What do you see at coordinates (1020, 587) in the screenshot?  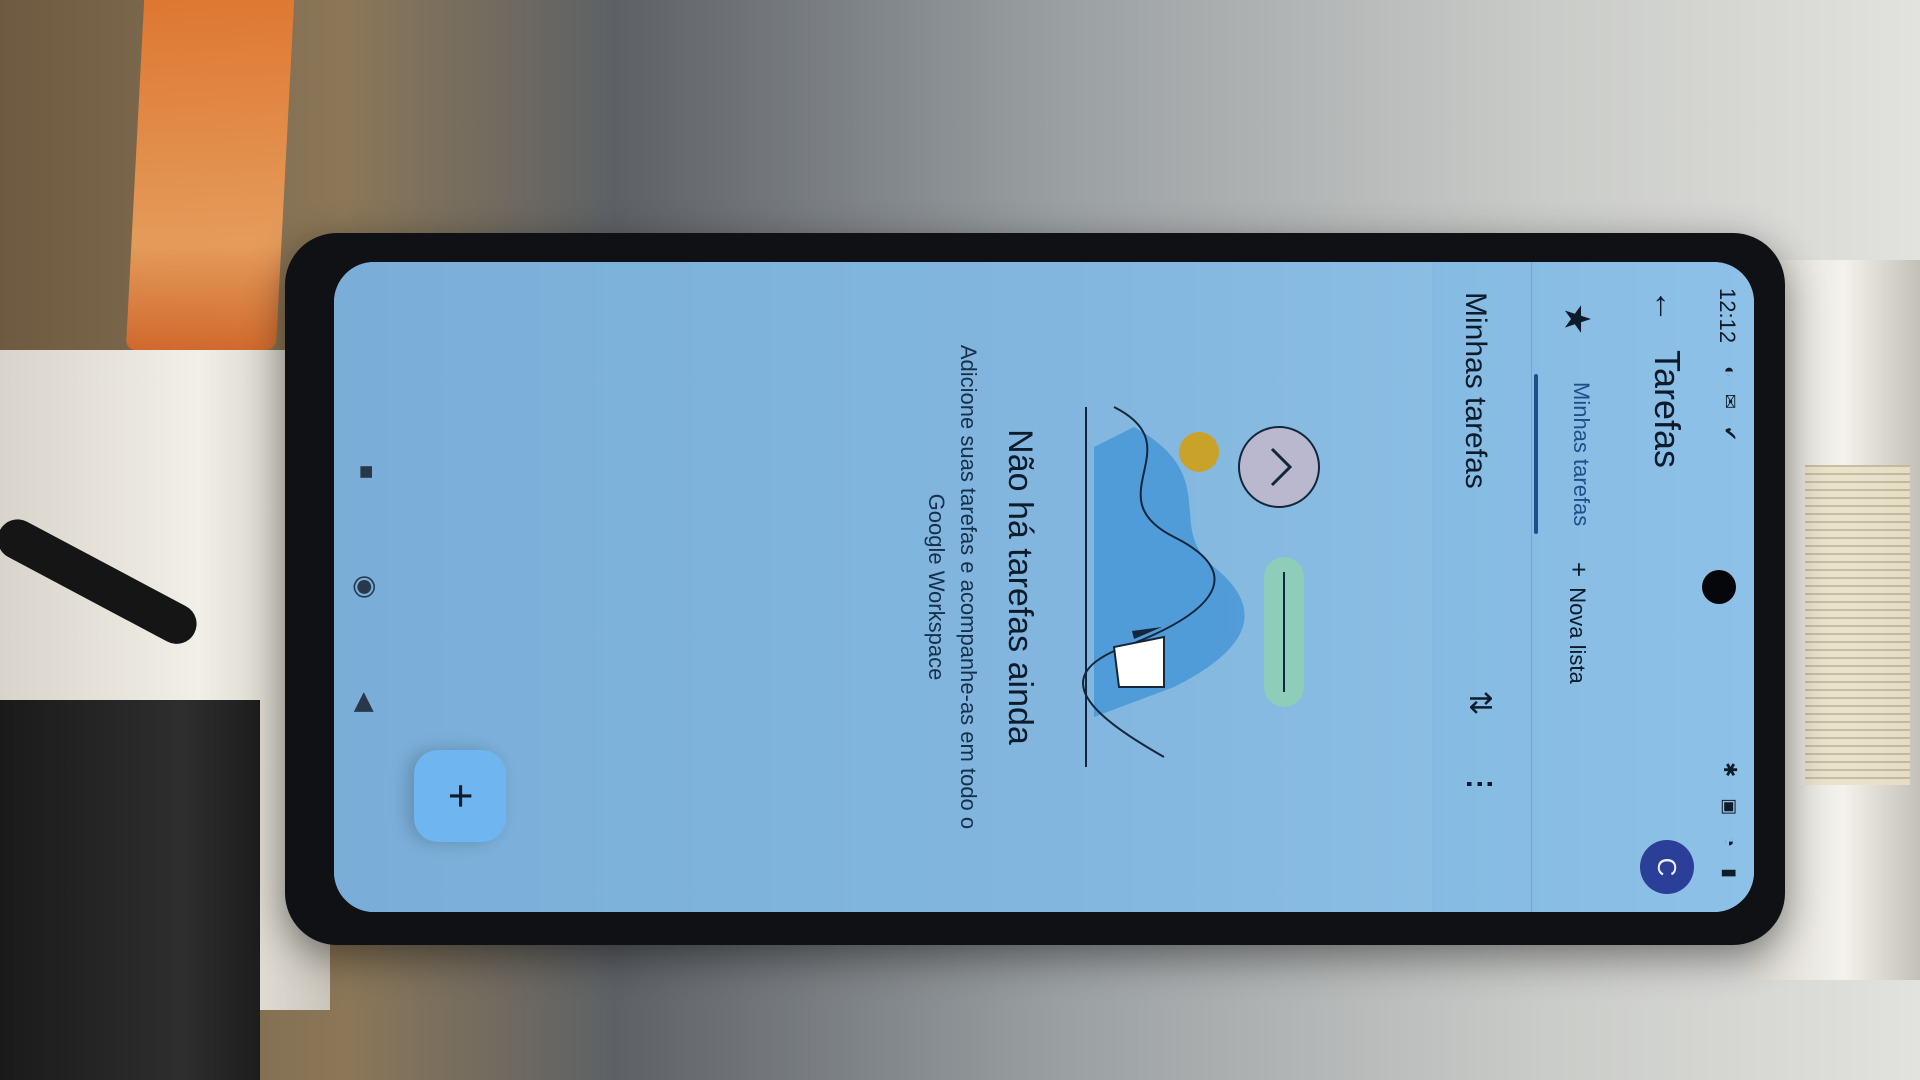 I see `empty-state-title: Não há tarefas ainda` at bounding box center [1020, 587].